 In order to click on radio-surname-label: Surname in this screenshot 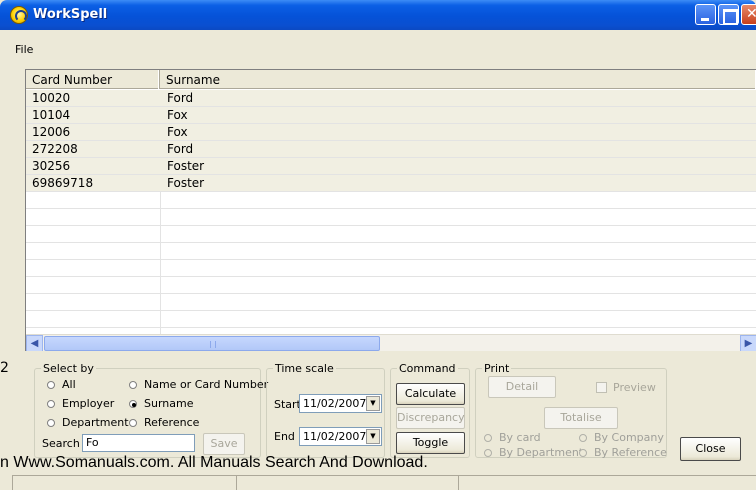, I will do `click(169, 403)`.